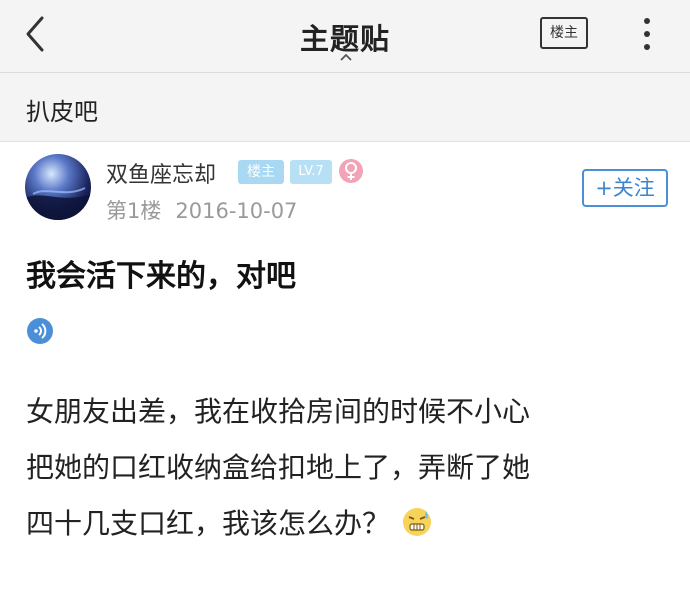  Describe the element at coordinates (278, 467) in the screenshot. I see `post-body-line: 把她的口红收纳盒给扣地上了，弄断了她` at that location.